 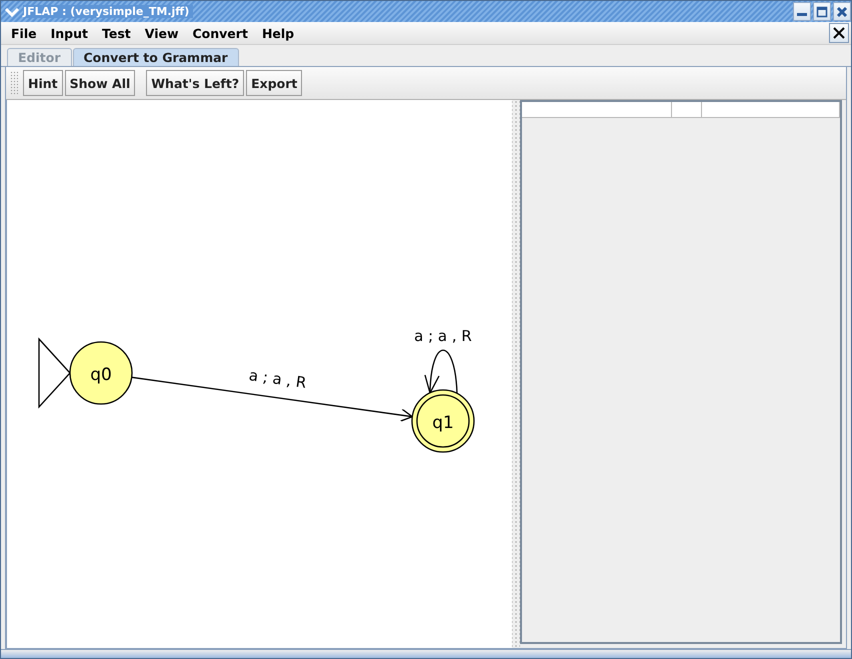 What do you see at coordinates (14, 83) in the screenshot?
I see `grip-handle` at bounding box center [14, 83].